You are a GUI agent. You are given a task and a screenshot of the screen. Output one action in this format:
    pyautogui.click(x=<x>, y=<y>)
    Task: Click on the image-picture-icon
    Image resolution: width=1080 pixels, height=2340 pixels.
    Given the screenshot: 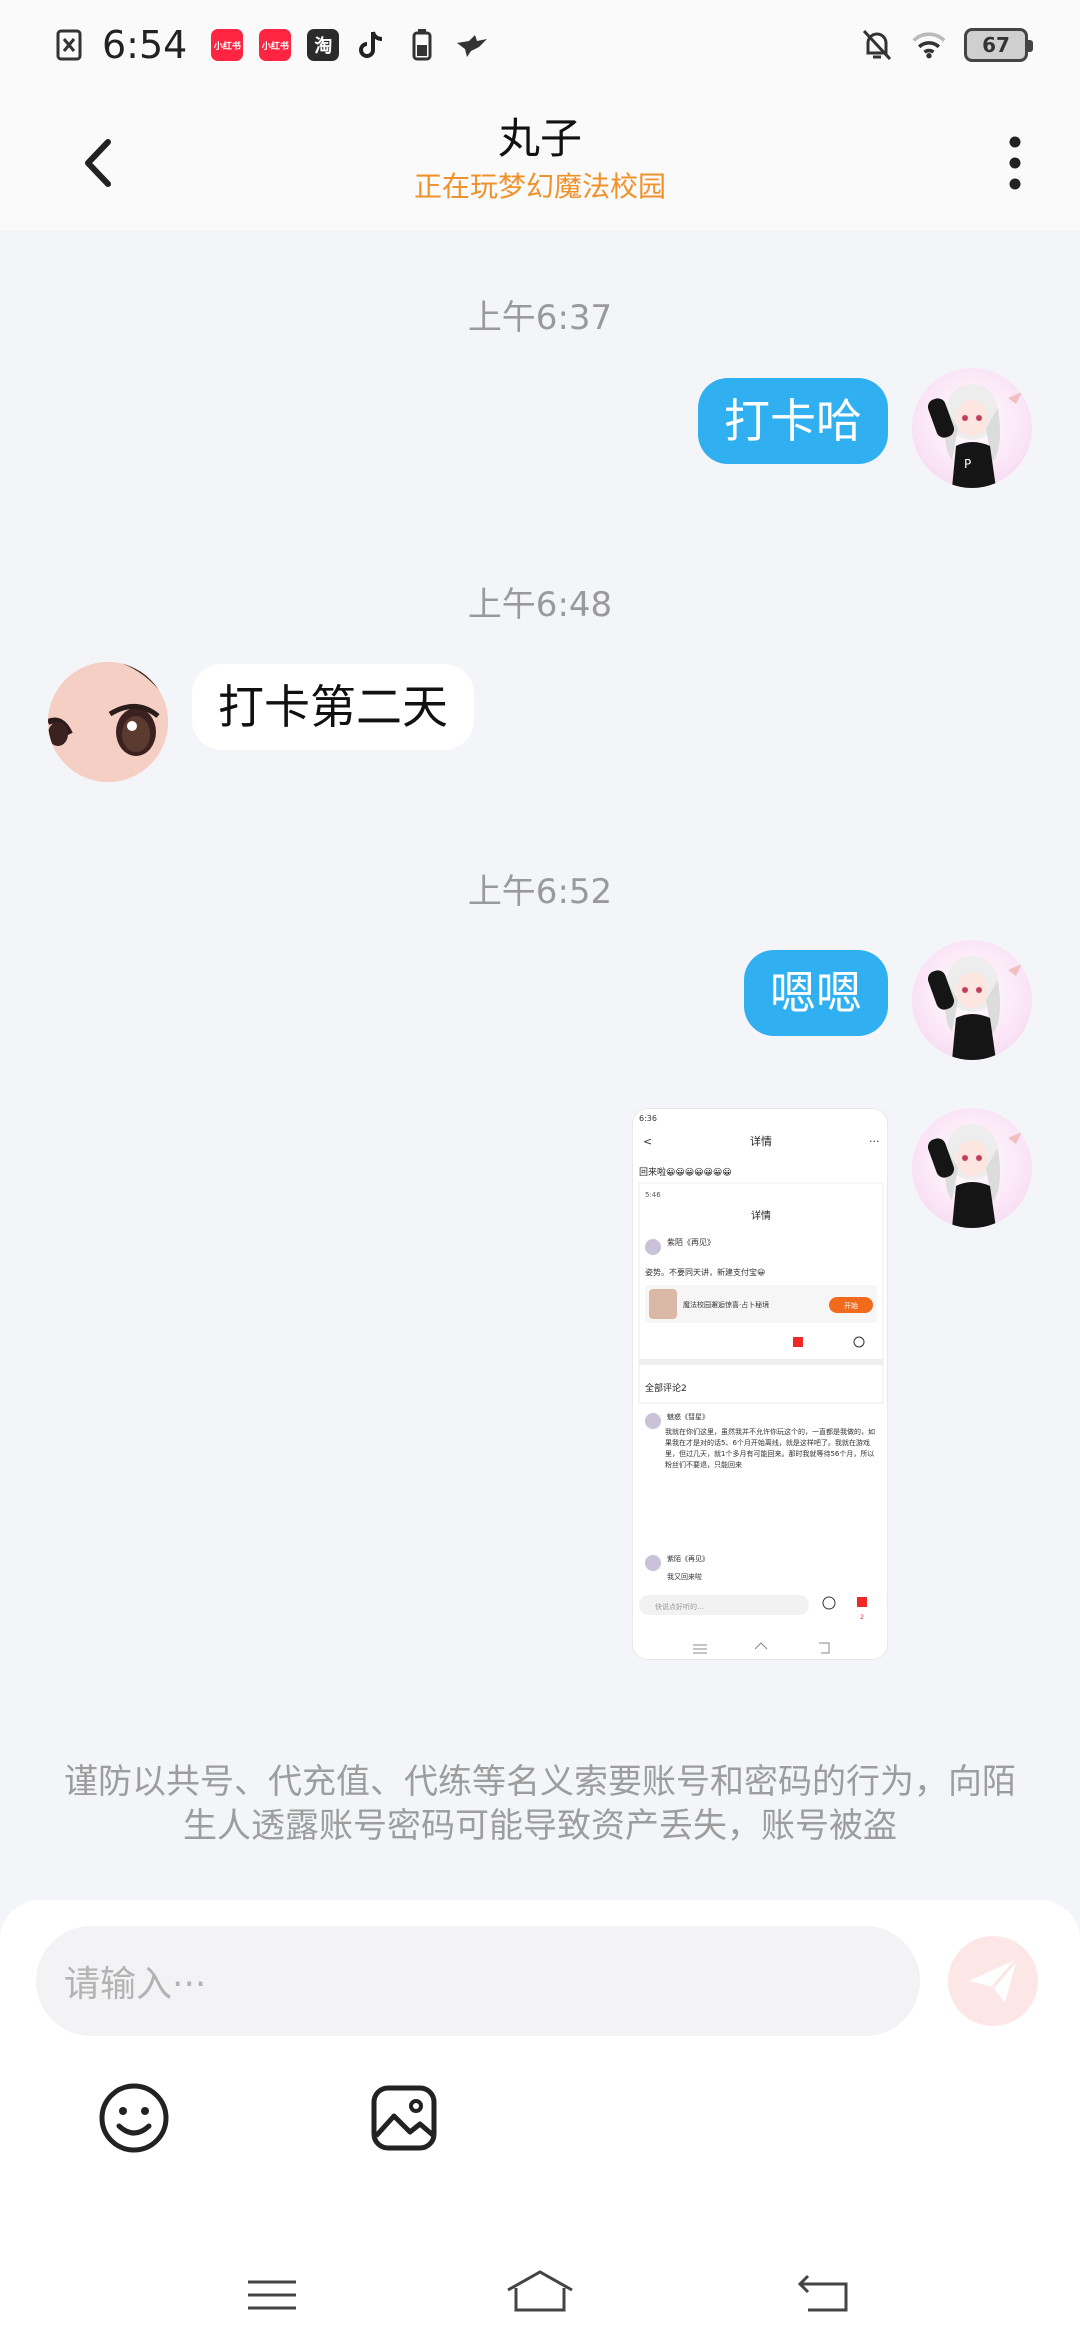 What is the action you would take?
    pyautogui.click(x=404, y=2118)
    